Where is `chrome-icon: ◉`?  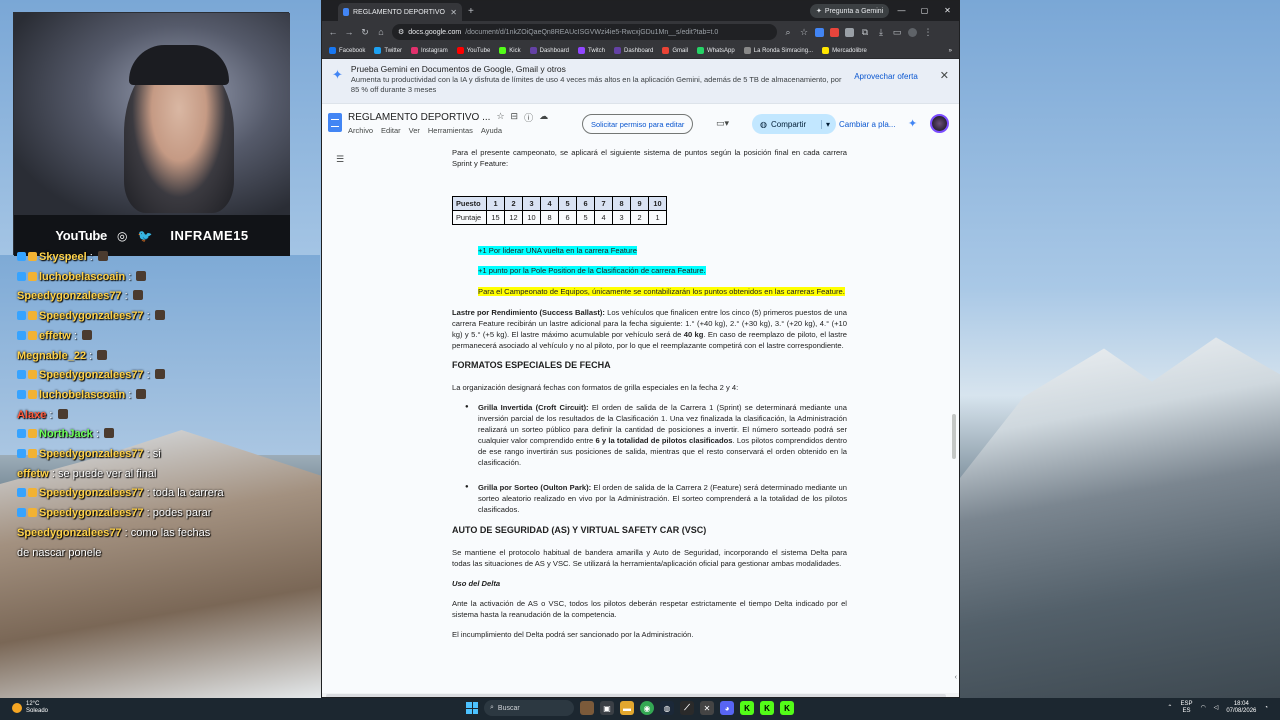
chrome-icon: ◉ is located at coordinates (647, 708).